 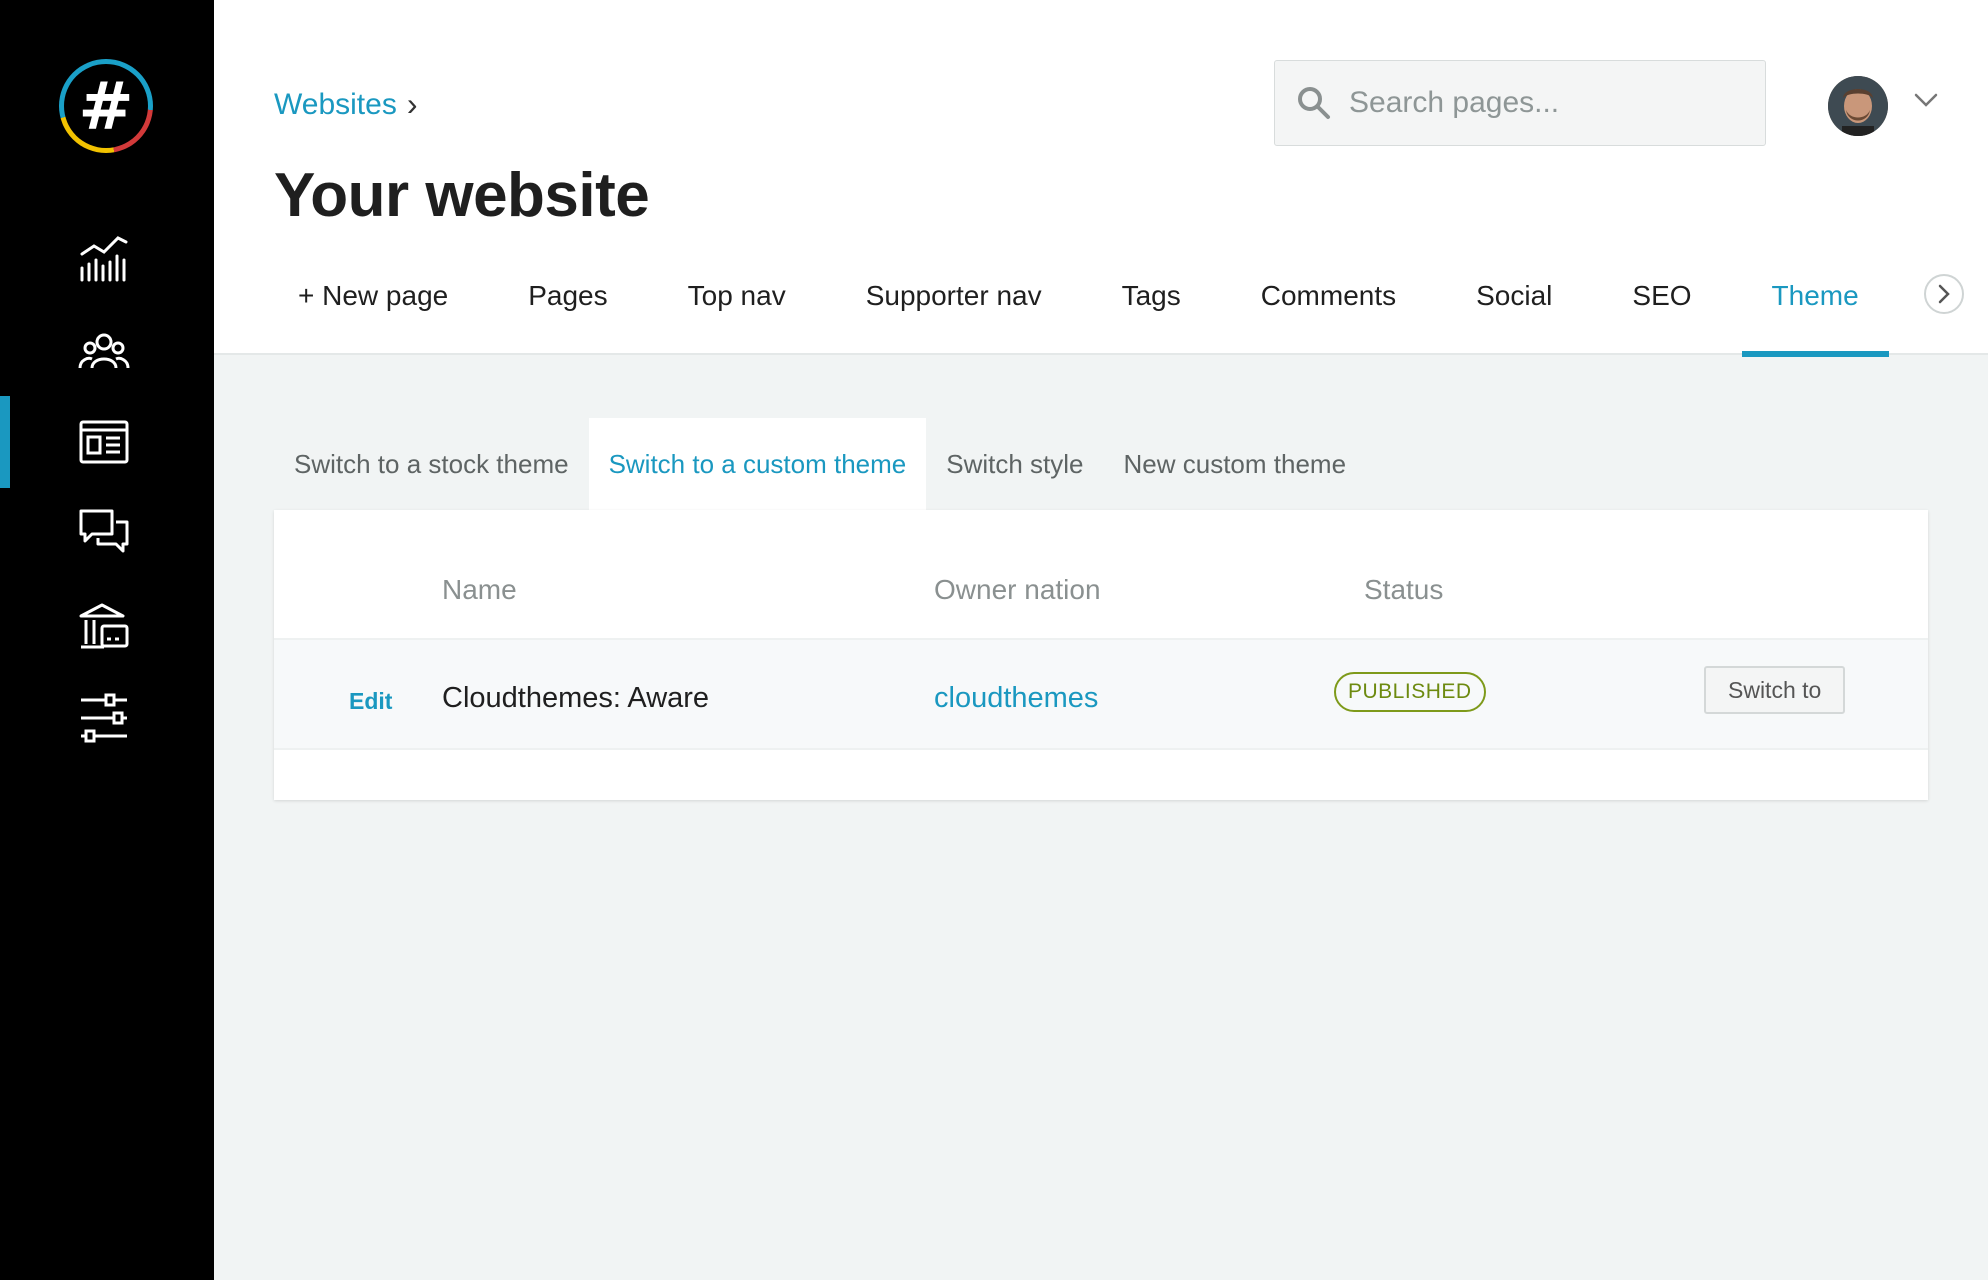 I want to click on tab-social: Social, so click(x=1514, y=312).